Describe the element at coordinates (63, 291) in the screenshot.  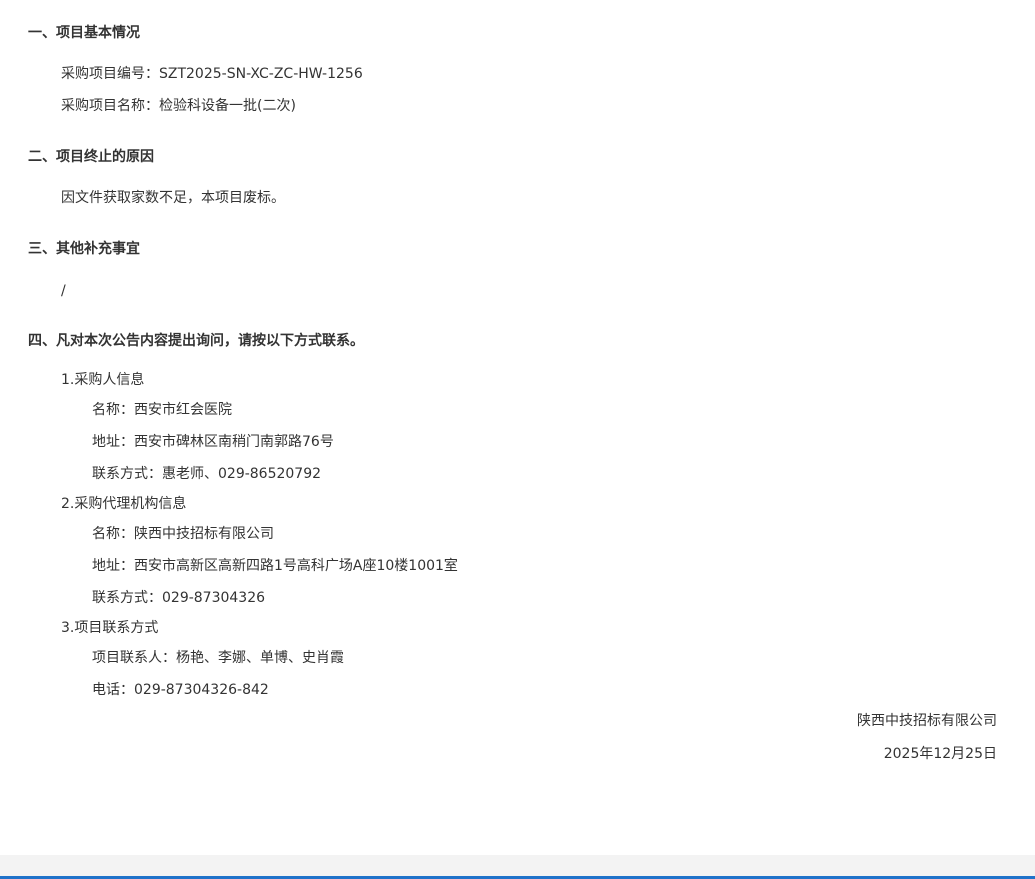
I see `other-matters-text: /` at that location.